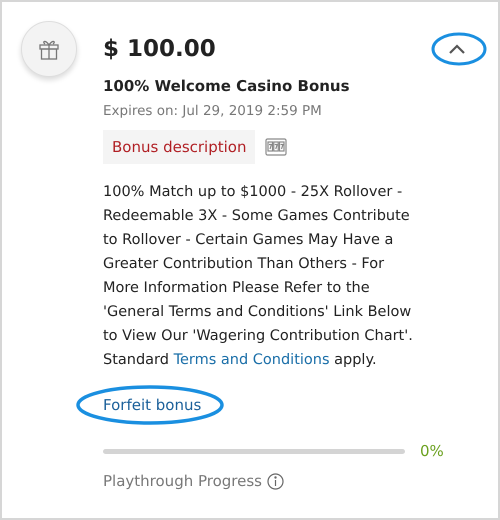 The height and width of the screenshot is (520, 500). I want to click on progress-label: Playthrough Progress, so click(182, 481).